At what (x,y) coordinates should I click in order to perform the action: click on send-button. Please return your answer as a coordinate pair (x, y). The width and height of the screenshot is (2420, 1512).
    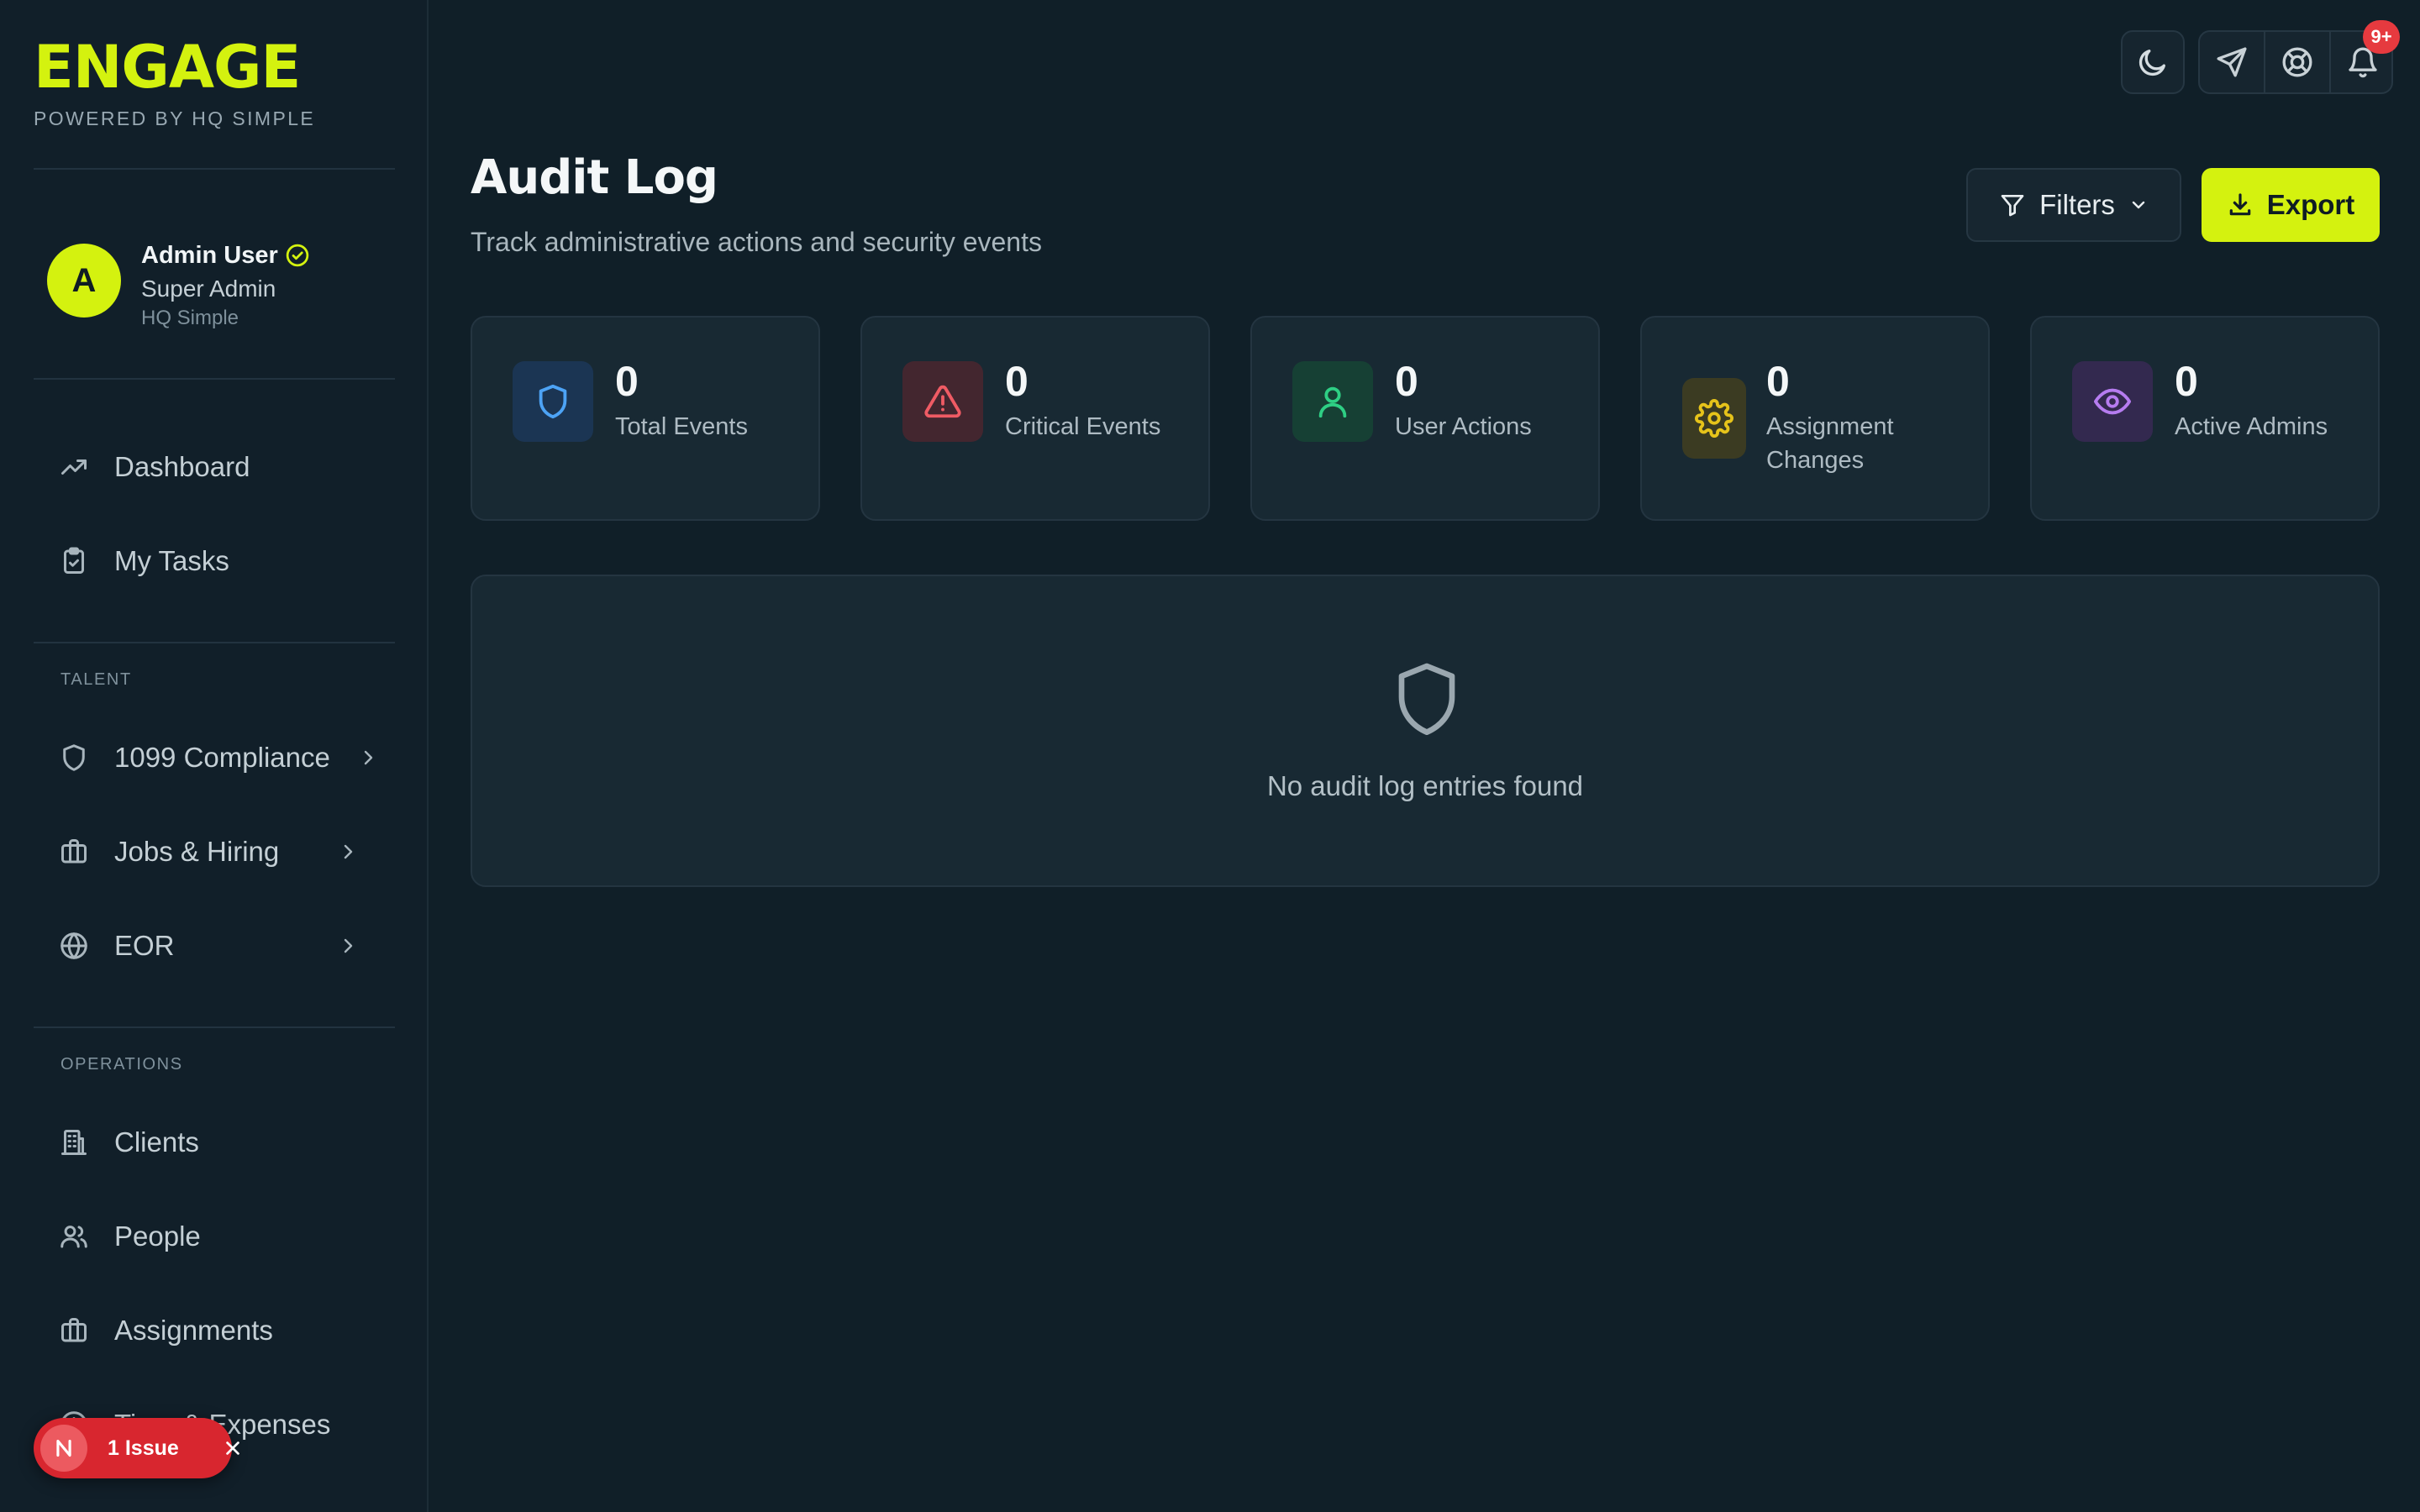
    Looking at the image, I should click on (2232, 62).